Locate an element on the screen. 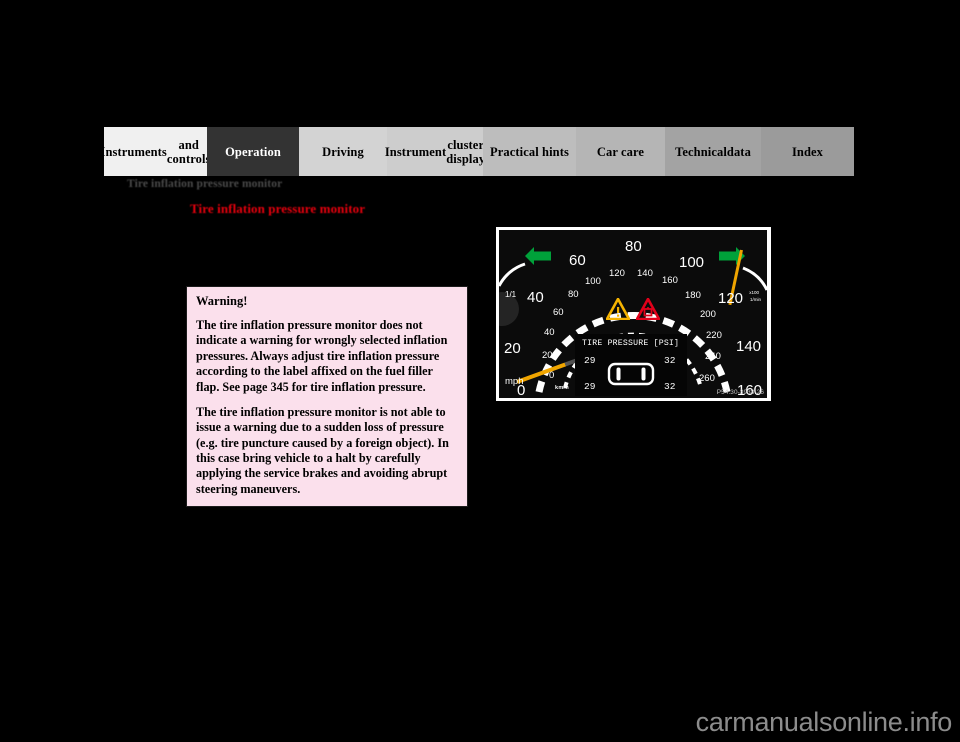 This screenshot has width=960, height=742. tire-pressure-display: TIRE PRESSURE [PSI] 29 32 29 32 is located at coordinates (631, 365).